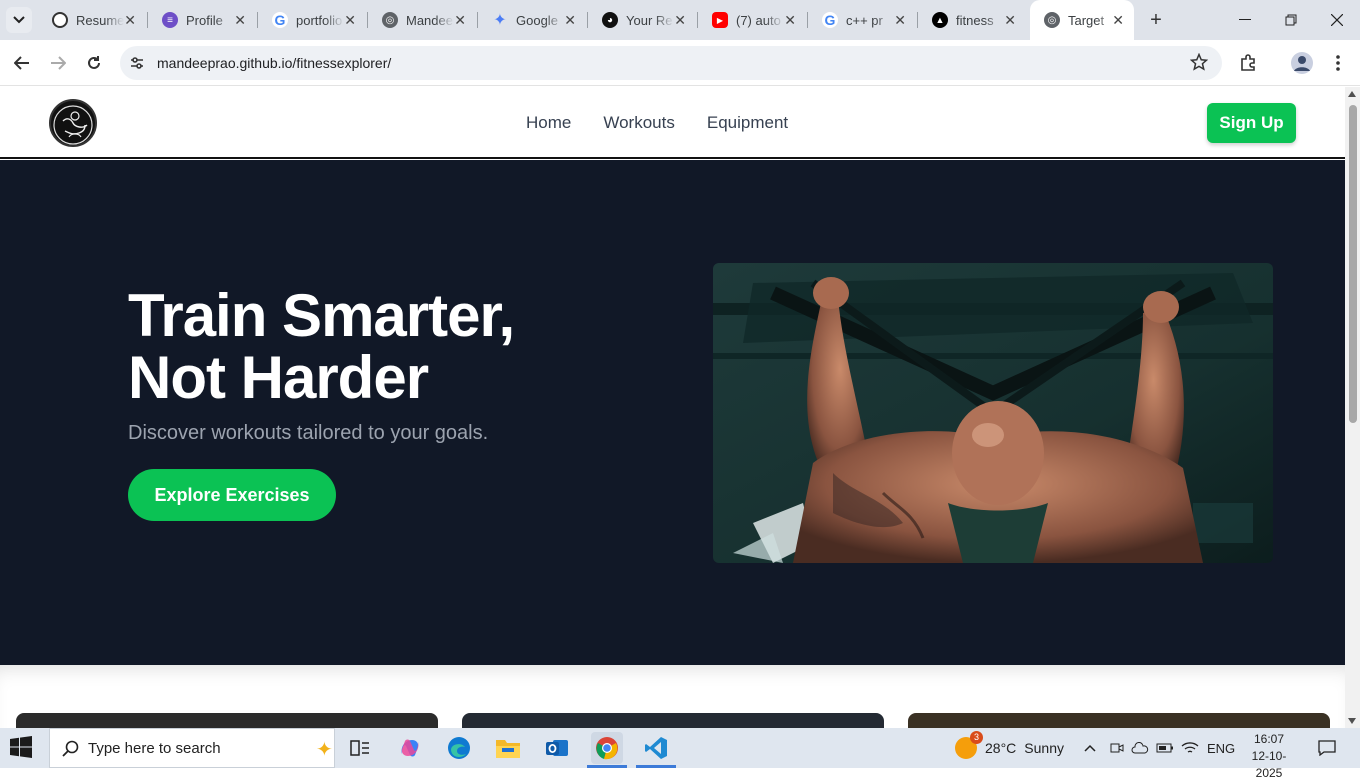 This screenshot has height=782, width=1360. I want to click on task-view-button, so click(360, 748).